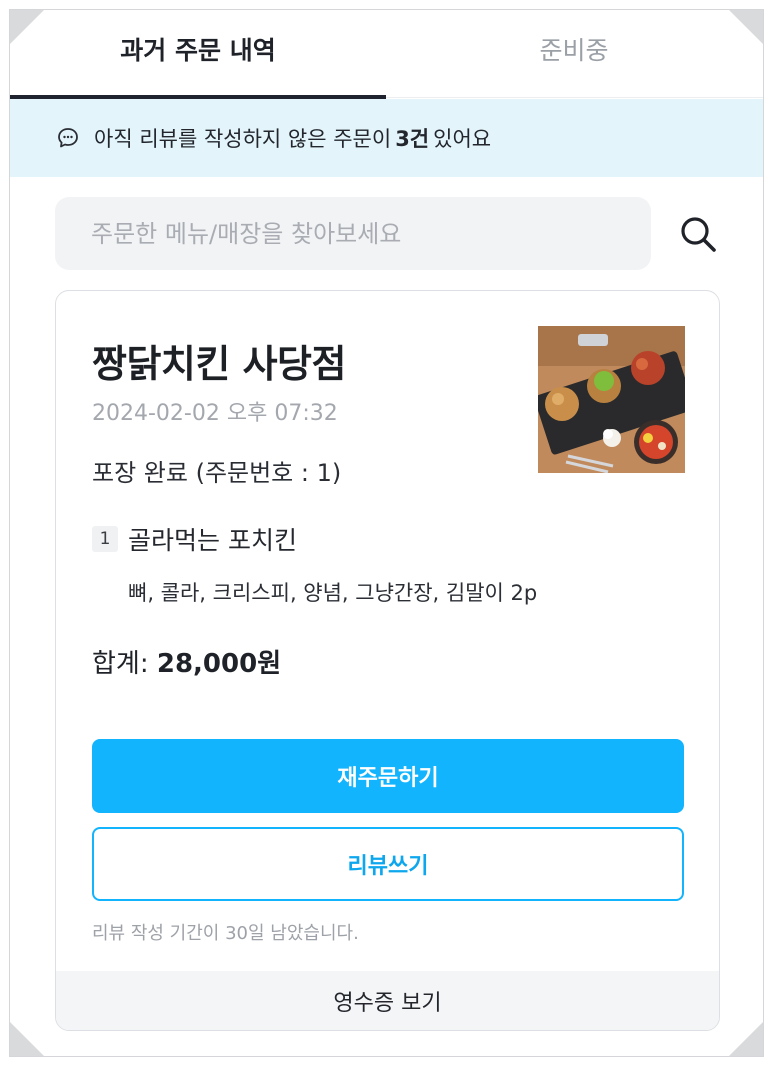 The width and height of the screenshot is (773, 1066). Describe the element at coordinates (217, 473) in the screenshot. I see `order-status: 포장 완료 (주문번호 : 1)` at that location.